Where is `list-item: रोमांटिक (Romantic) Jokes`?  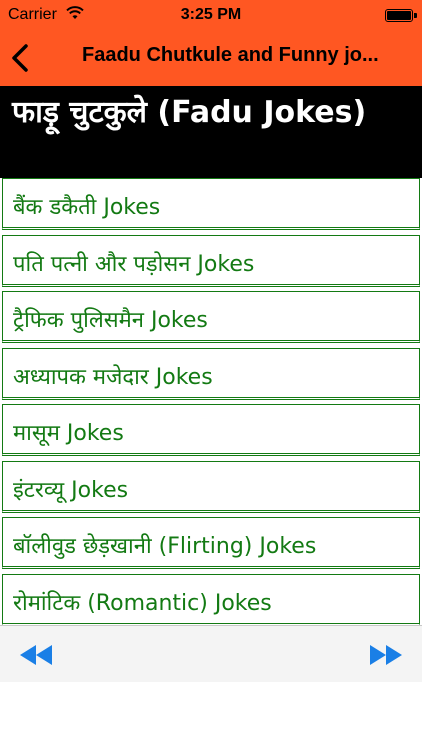
list-item: रोमांटिक (Romantic) Jokes is located at coordinates (211, 599).